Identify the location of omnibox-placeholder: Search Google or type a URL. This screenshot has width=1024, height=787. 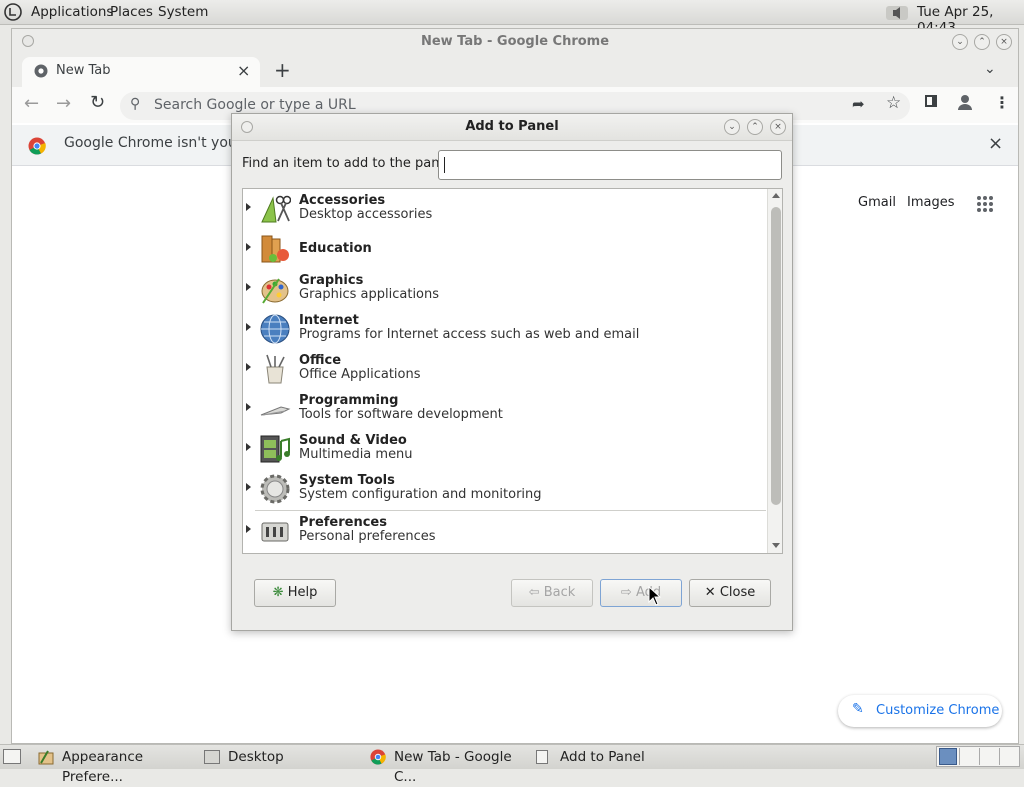
(255, 105).